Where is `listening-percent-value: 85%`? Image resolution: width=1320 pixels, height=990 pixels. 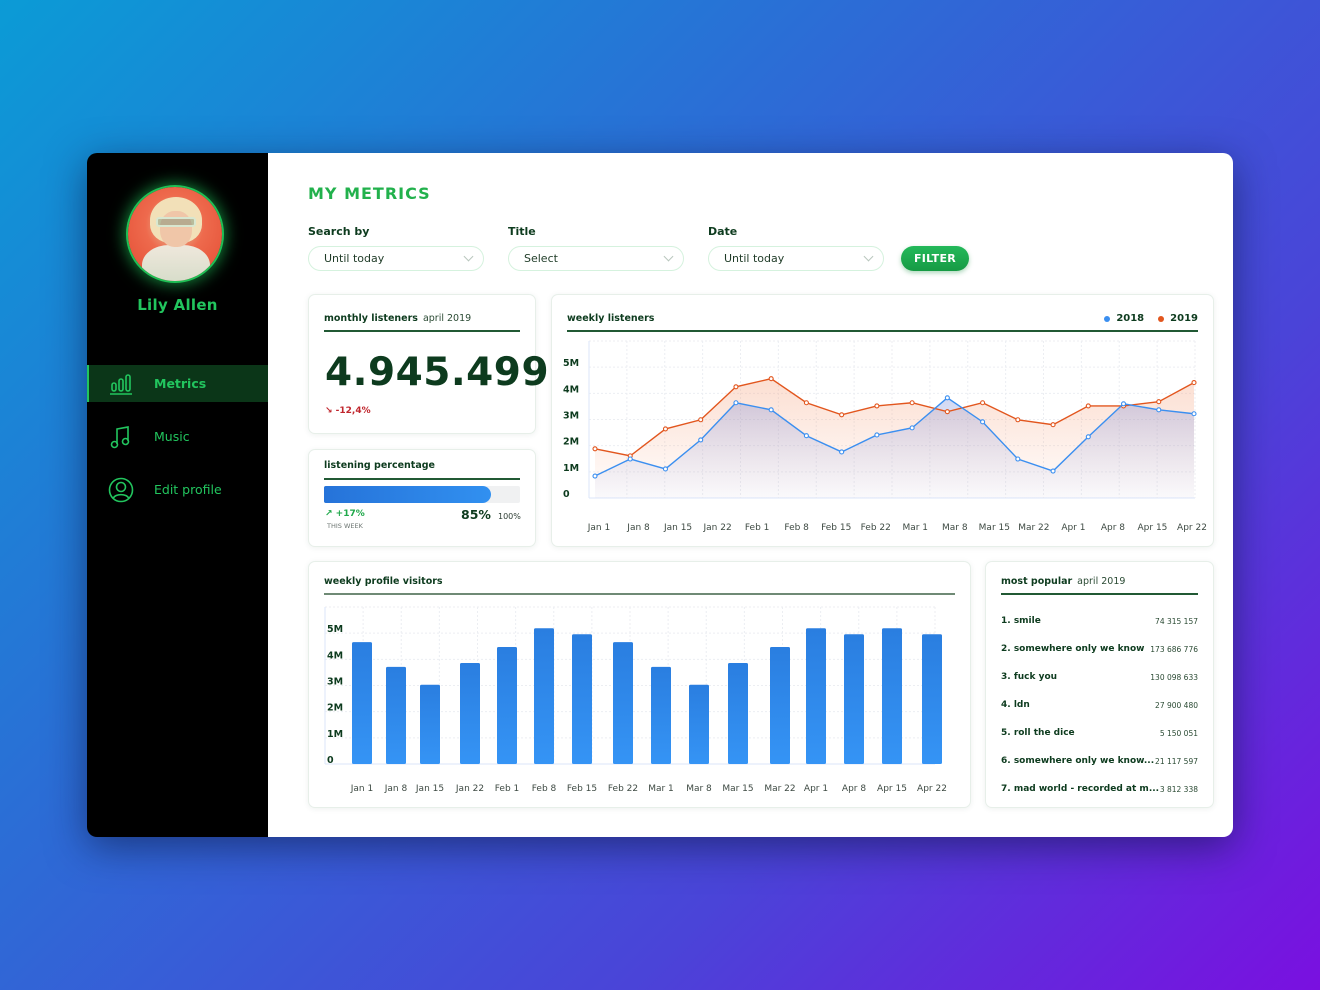 listening-percent-value: 85% is located at coordinates (476, 514).